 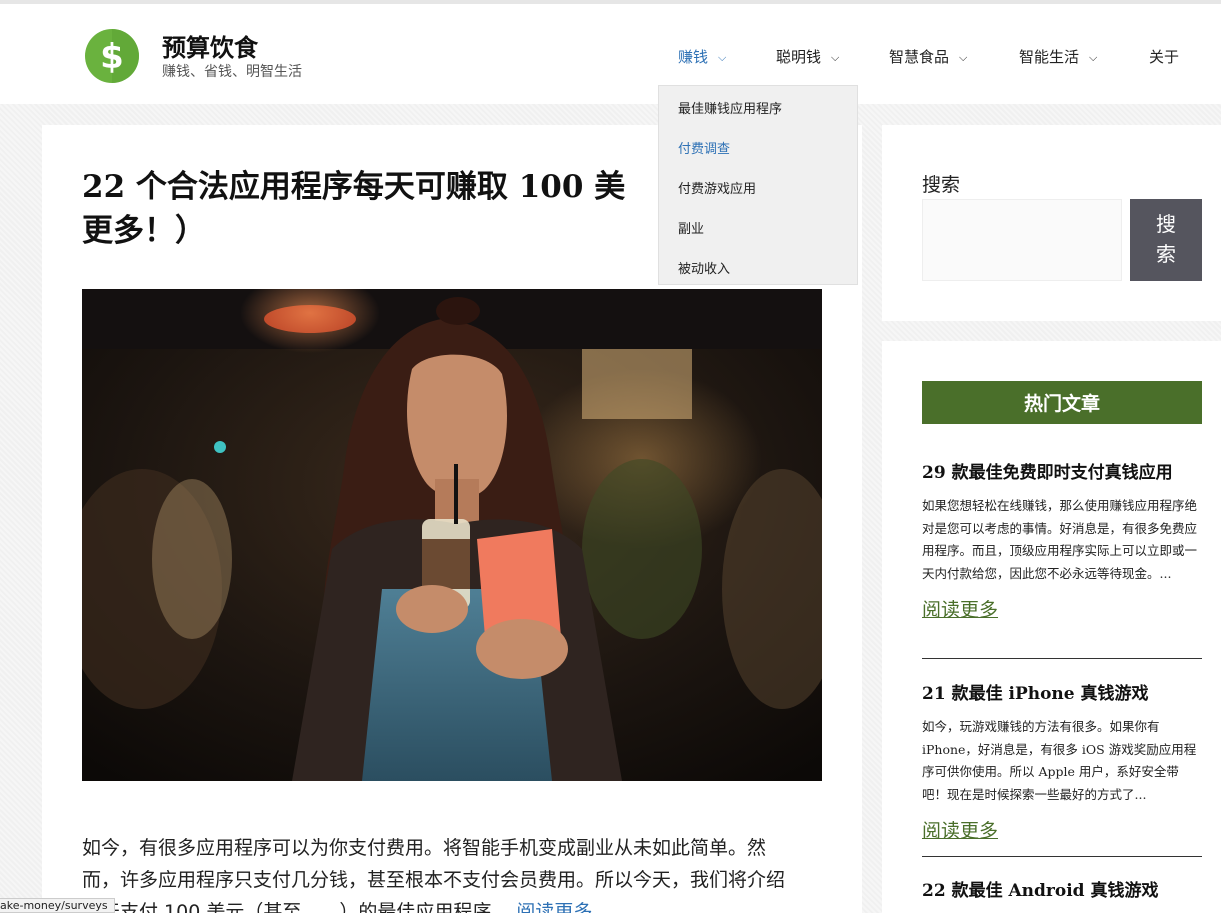 I want to click on search-input, so click(x=1022, y=240).